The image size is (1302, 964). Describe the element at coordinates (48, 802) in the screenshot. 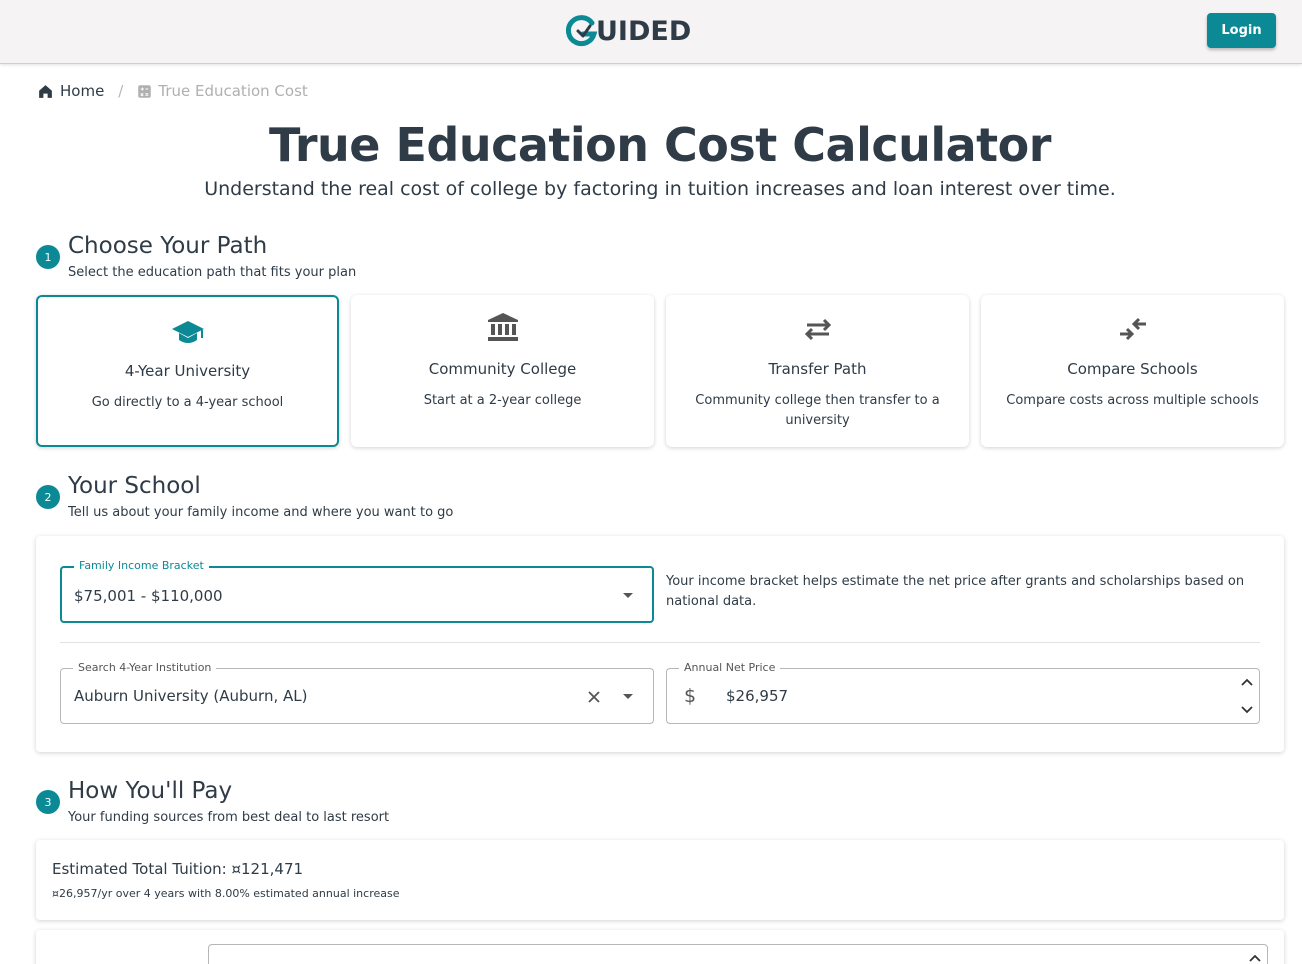

I see `step-3-badge: 3` at that location.